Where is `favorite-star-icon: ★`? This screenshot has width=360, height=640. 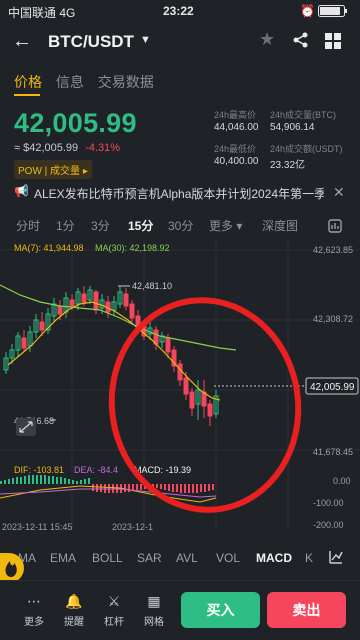 favorite-star-icon: ★ is located at coordinates (267, 39).